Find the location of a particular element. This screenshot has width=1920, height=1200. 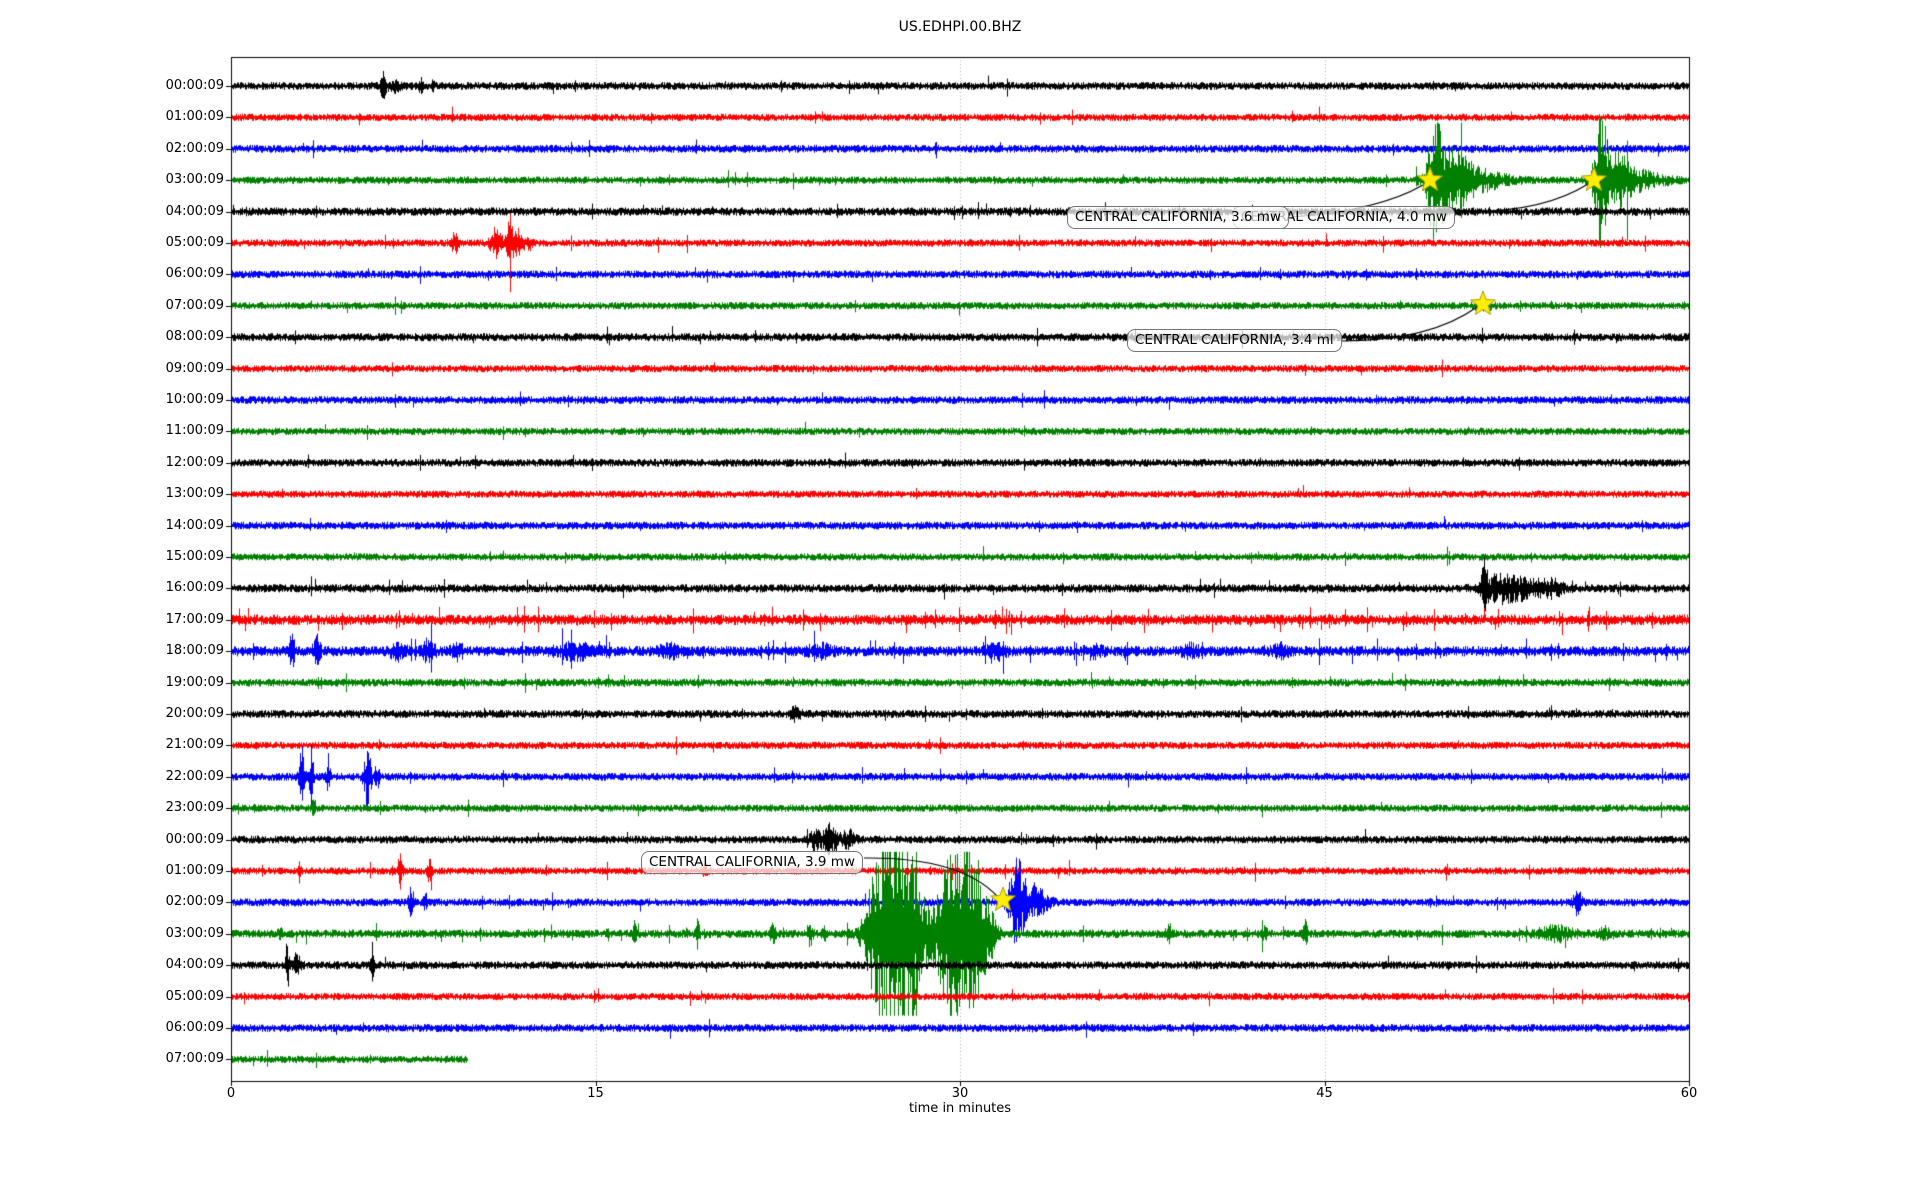

x-axis-label: time in minutes is located at coordinates (960, 1108).